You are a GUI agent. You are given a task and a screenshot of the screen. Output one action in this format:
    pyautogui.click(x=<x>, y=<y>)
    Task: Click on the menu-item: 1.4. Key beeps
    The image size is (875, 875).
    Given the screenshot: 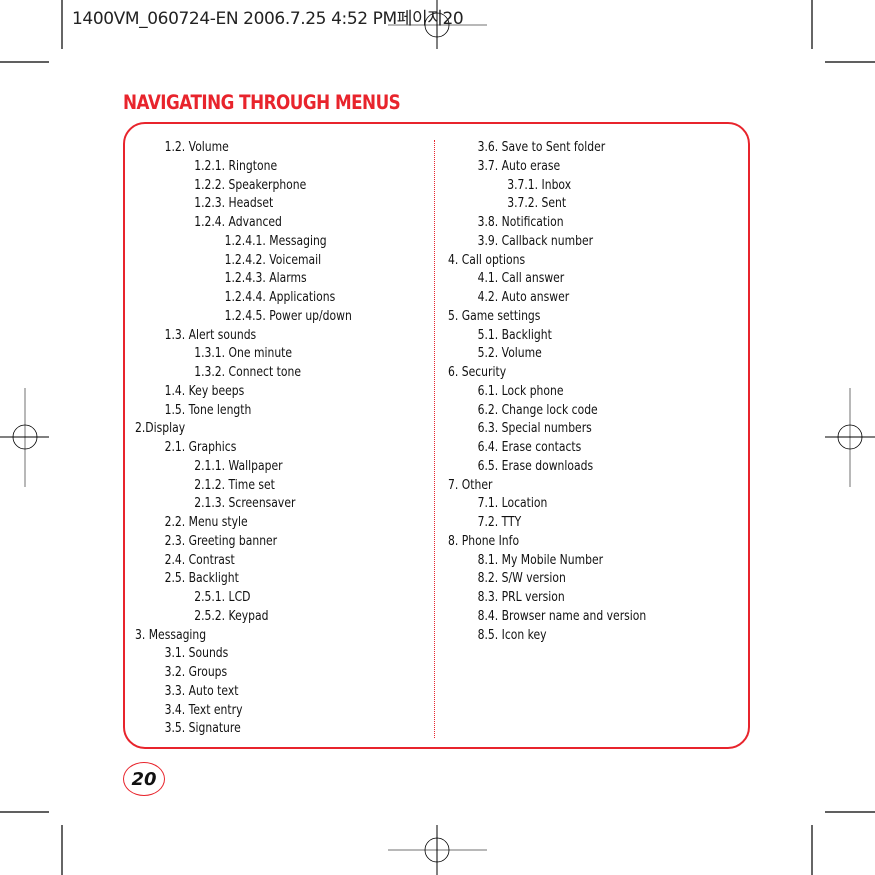 What is the action you would take?
    pyautogui.click(x=204, y=390)
    